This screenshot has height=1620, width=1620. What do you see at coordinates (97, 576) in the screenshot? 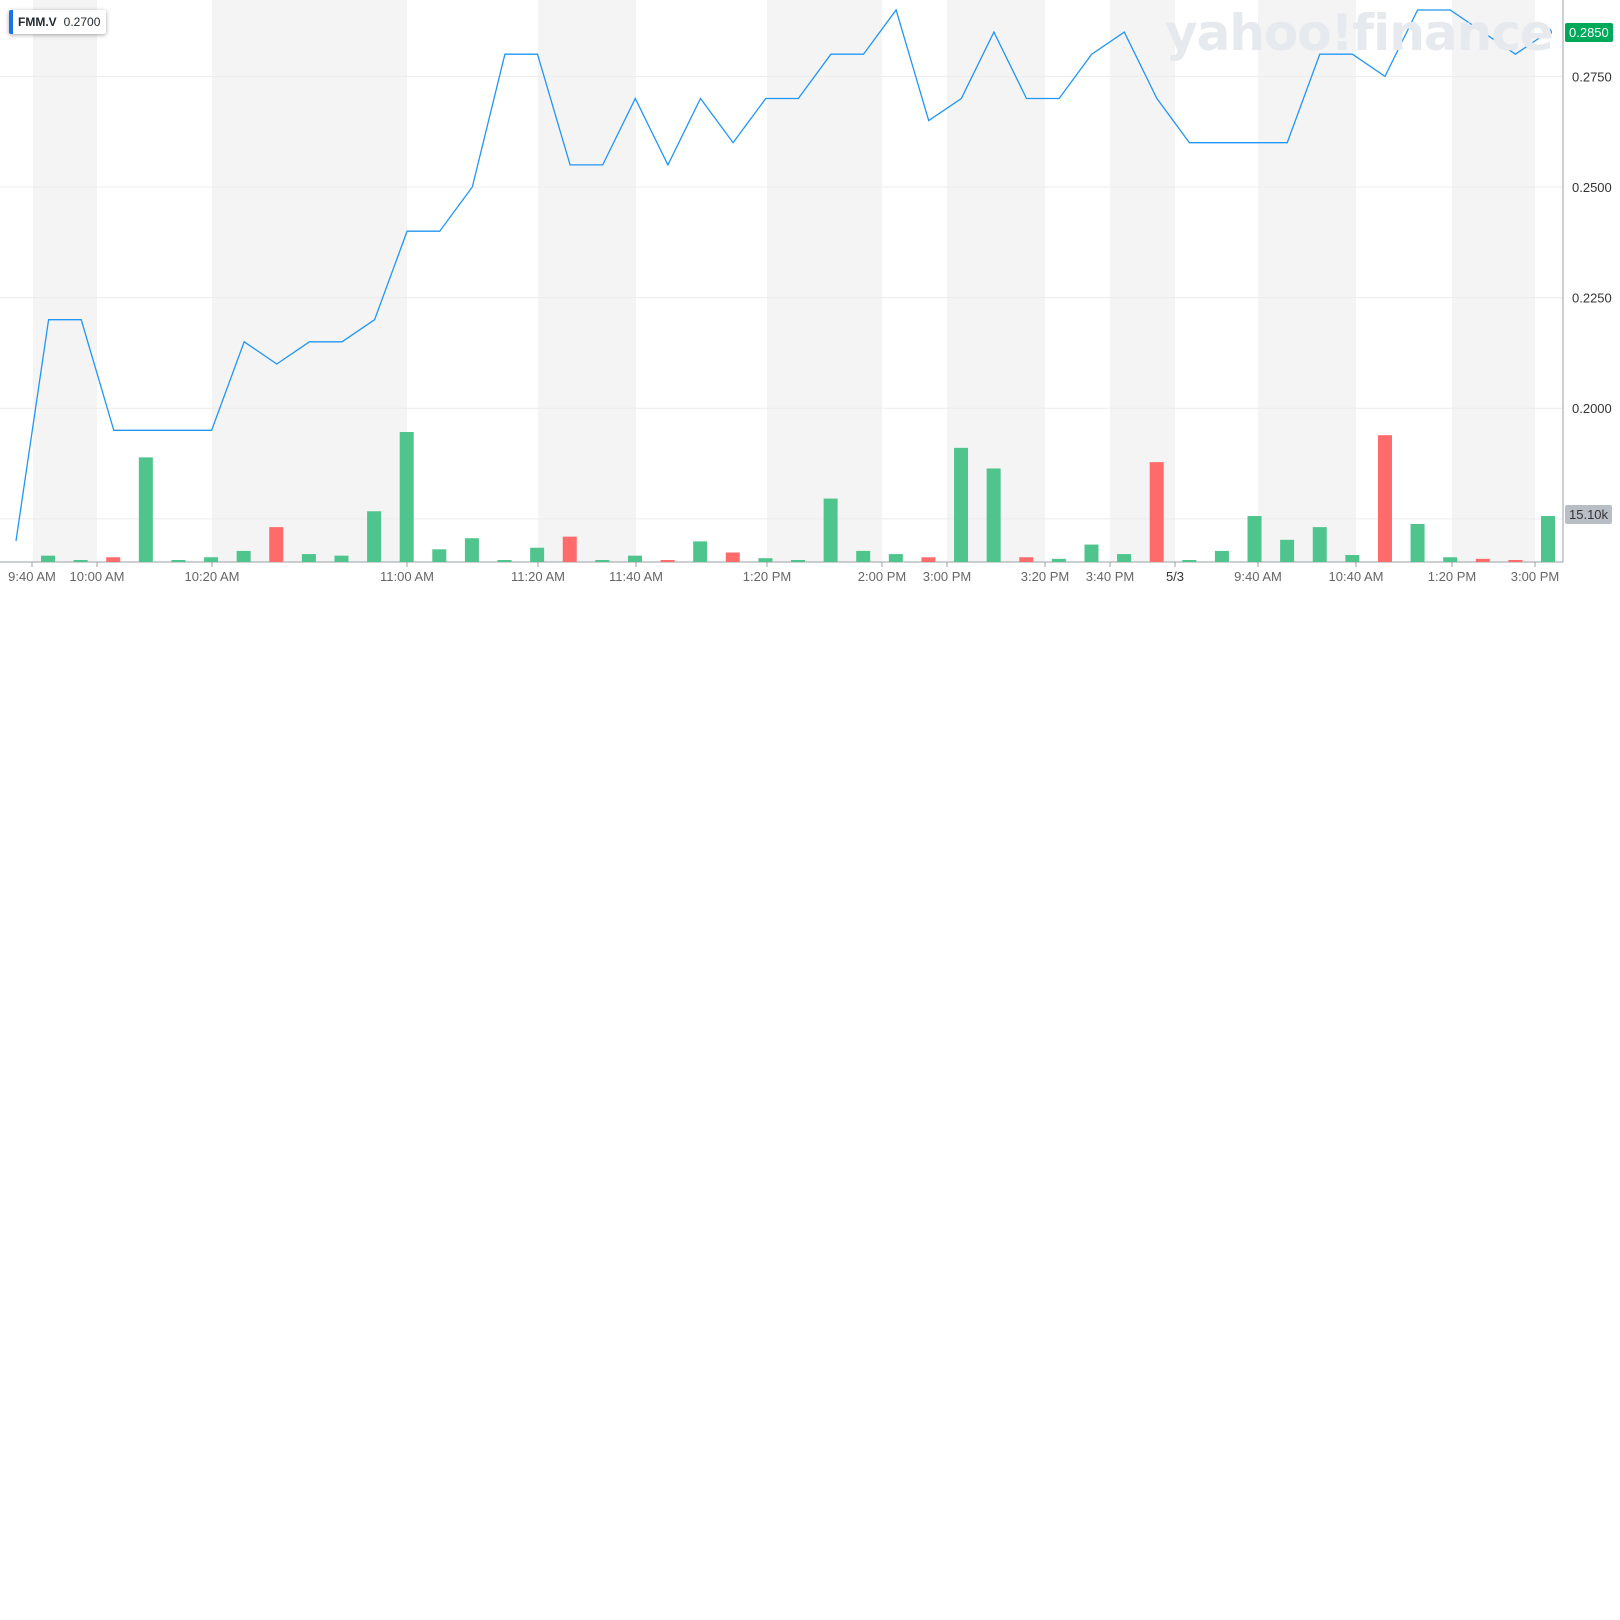
I see `x-tick-label: 10:00 AM` at bounding box center [97, 576].